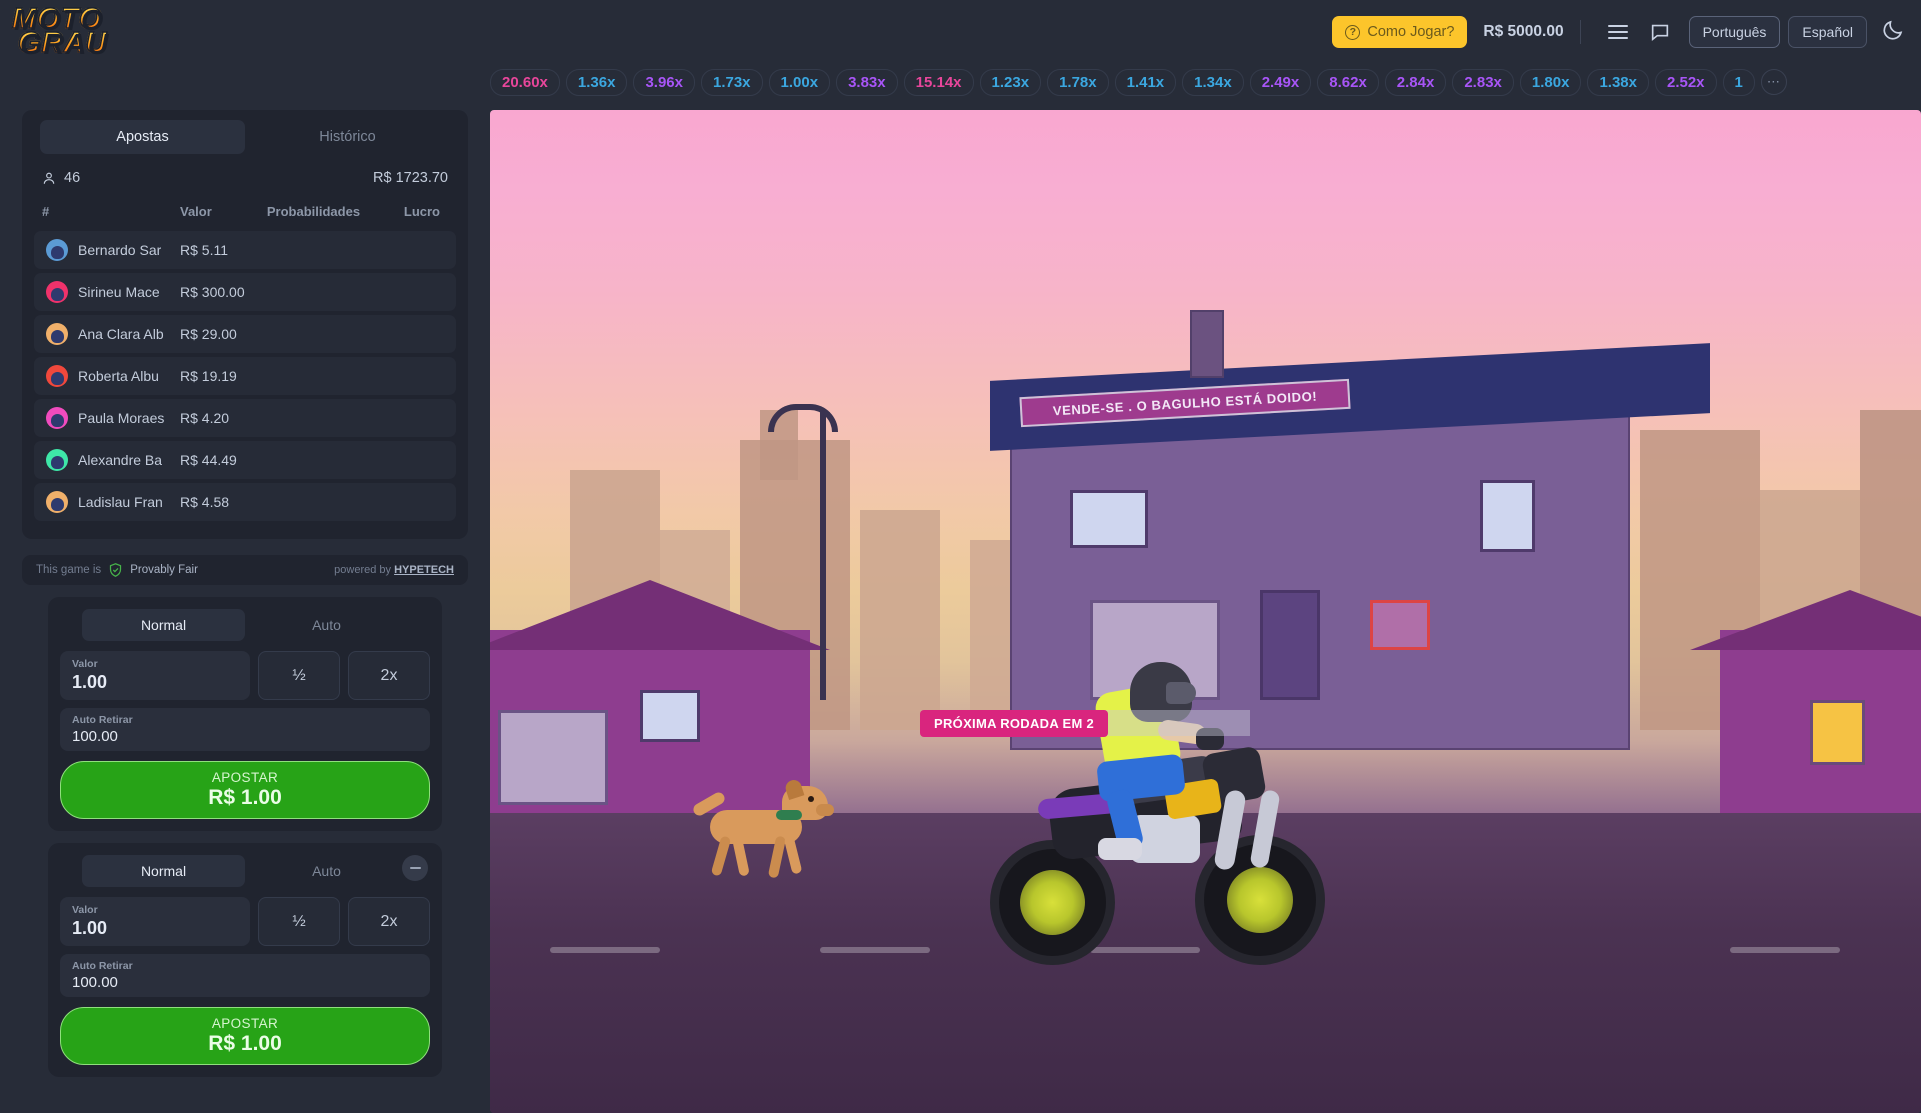  What do you see at coordinates (1348, 82) in the screenshot?
I see `multiplier-chip: 8.62x` at bounding box center [1348, 82].